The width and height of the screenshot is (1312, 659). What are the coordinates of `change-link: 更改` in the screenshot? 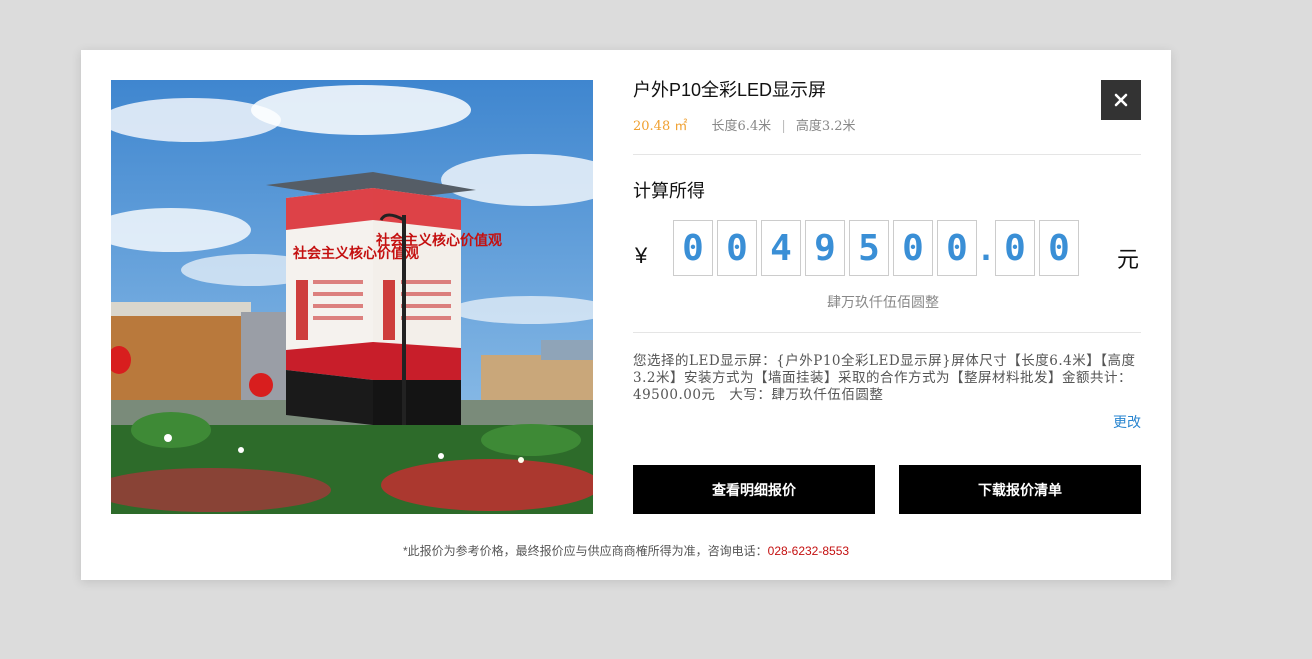 It's located at (1127, 422).